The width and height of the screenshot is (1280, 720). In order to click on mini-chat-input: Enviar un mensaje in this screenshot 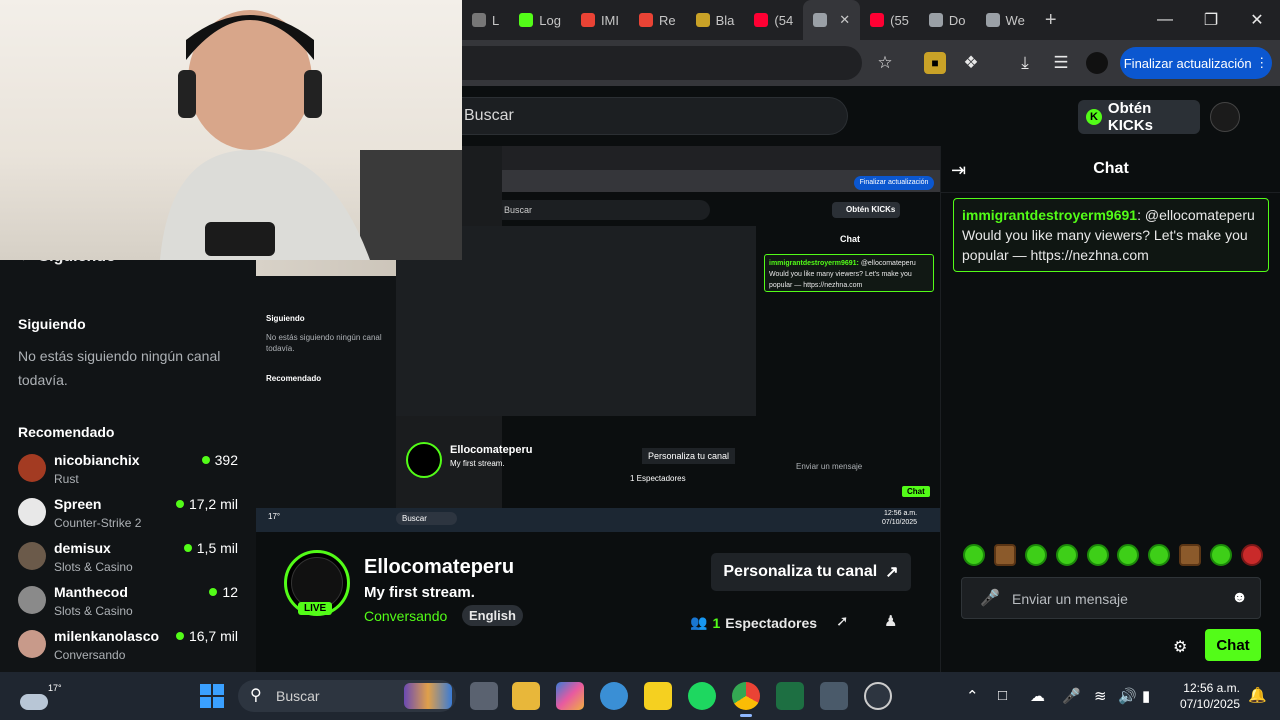, I will do `click(829, 466)`.